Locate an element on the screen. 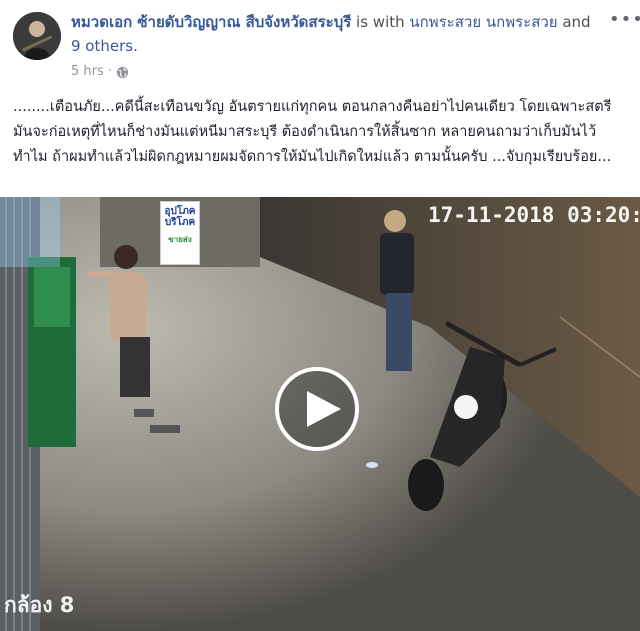 Image resolution: width=640 pixels, height=631 pixels. play-button is located at coordinates (317, 409).